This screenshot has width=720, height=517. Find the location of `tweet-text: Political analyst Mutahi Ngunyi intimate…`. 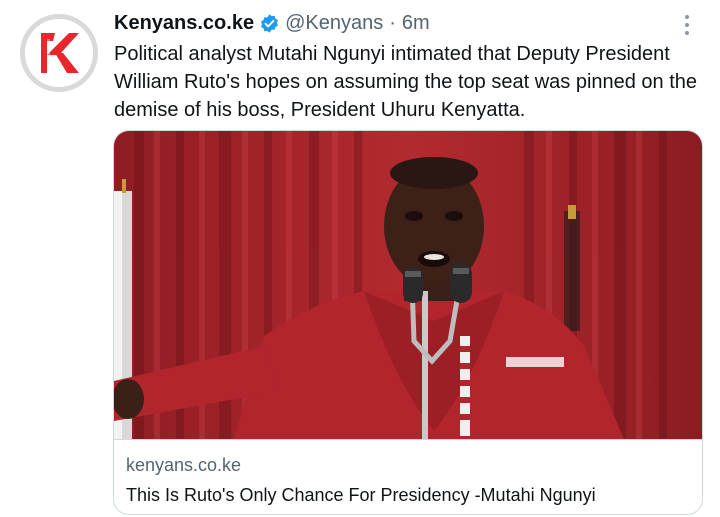

tweet-text: Political analyst Mutahi Ngunyi intimate… is located at coordinates (406, 82).